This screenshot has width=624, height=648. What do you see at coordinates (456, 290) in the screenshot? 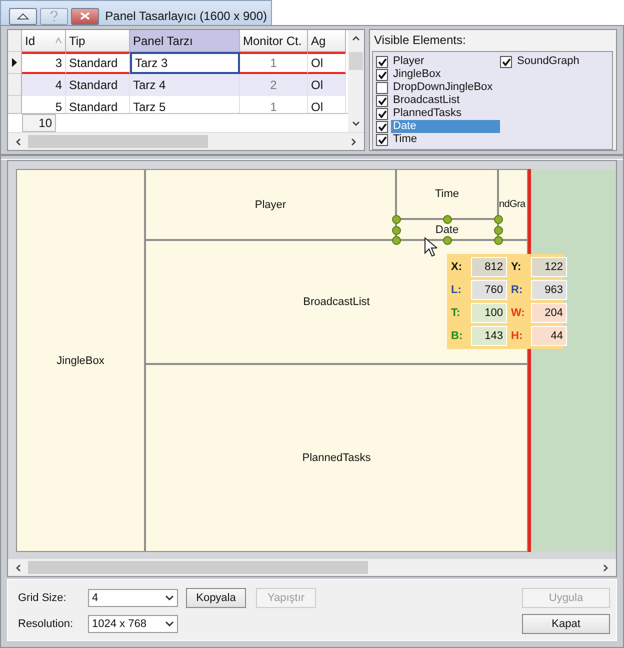
I see `coordinate-label: L:` at bounding box center [456, 290].